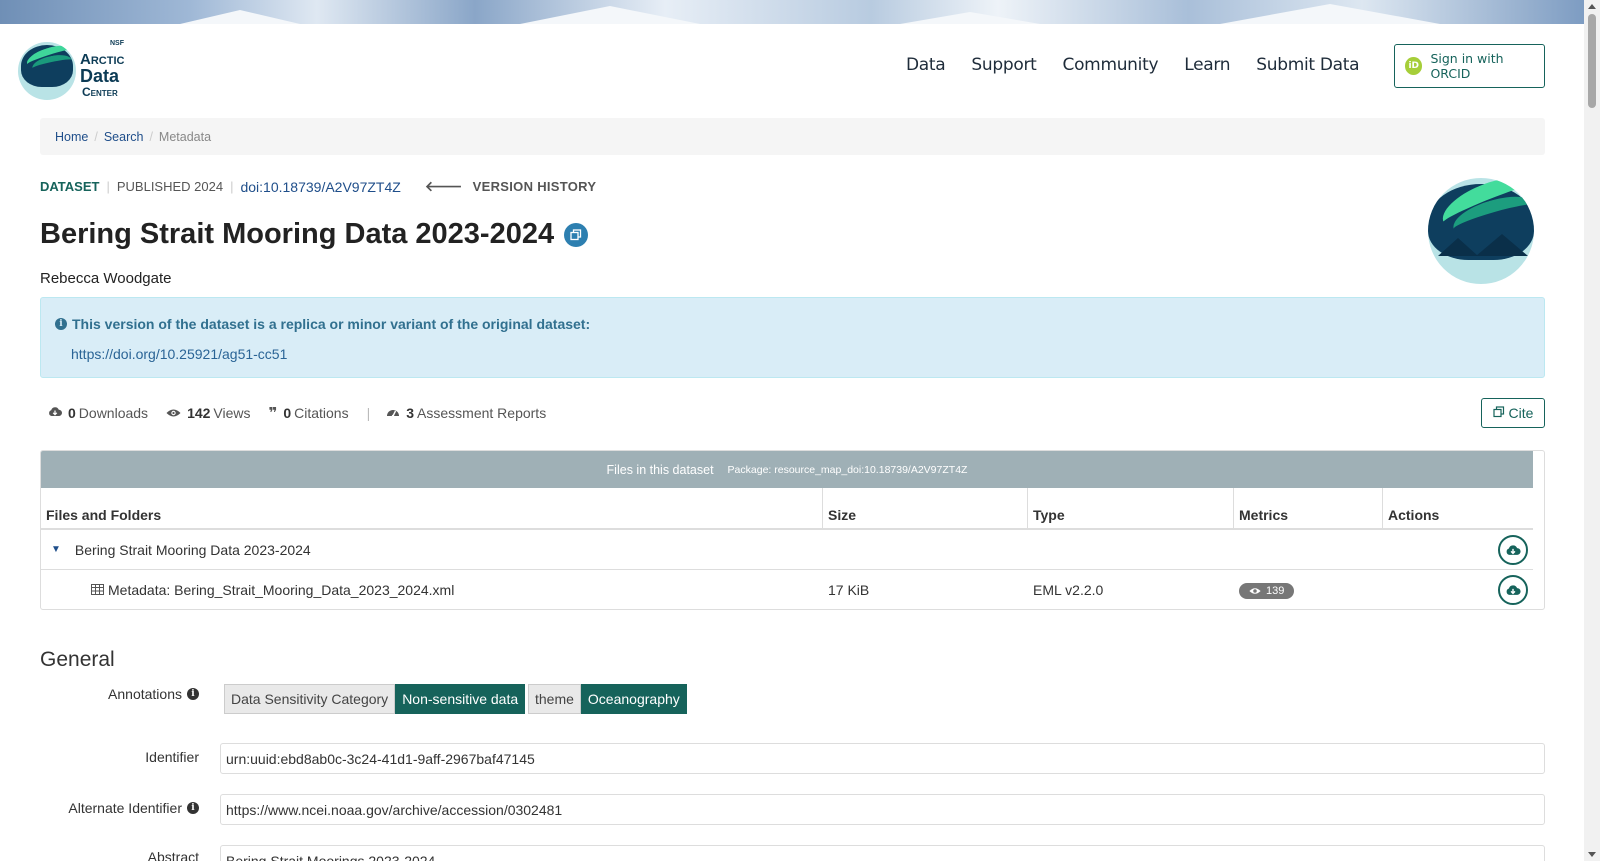 Image resolution: width=1600 pixels, height=861 pixels. I want to click on version-history-link: 🡐 VERSION HISTORY, so click(511, 186).